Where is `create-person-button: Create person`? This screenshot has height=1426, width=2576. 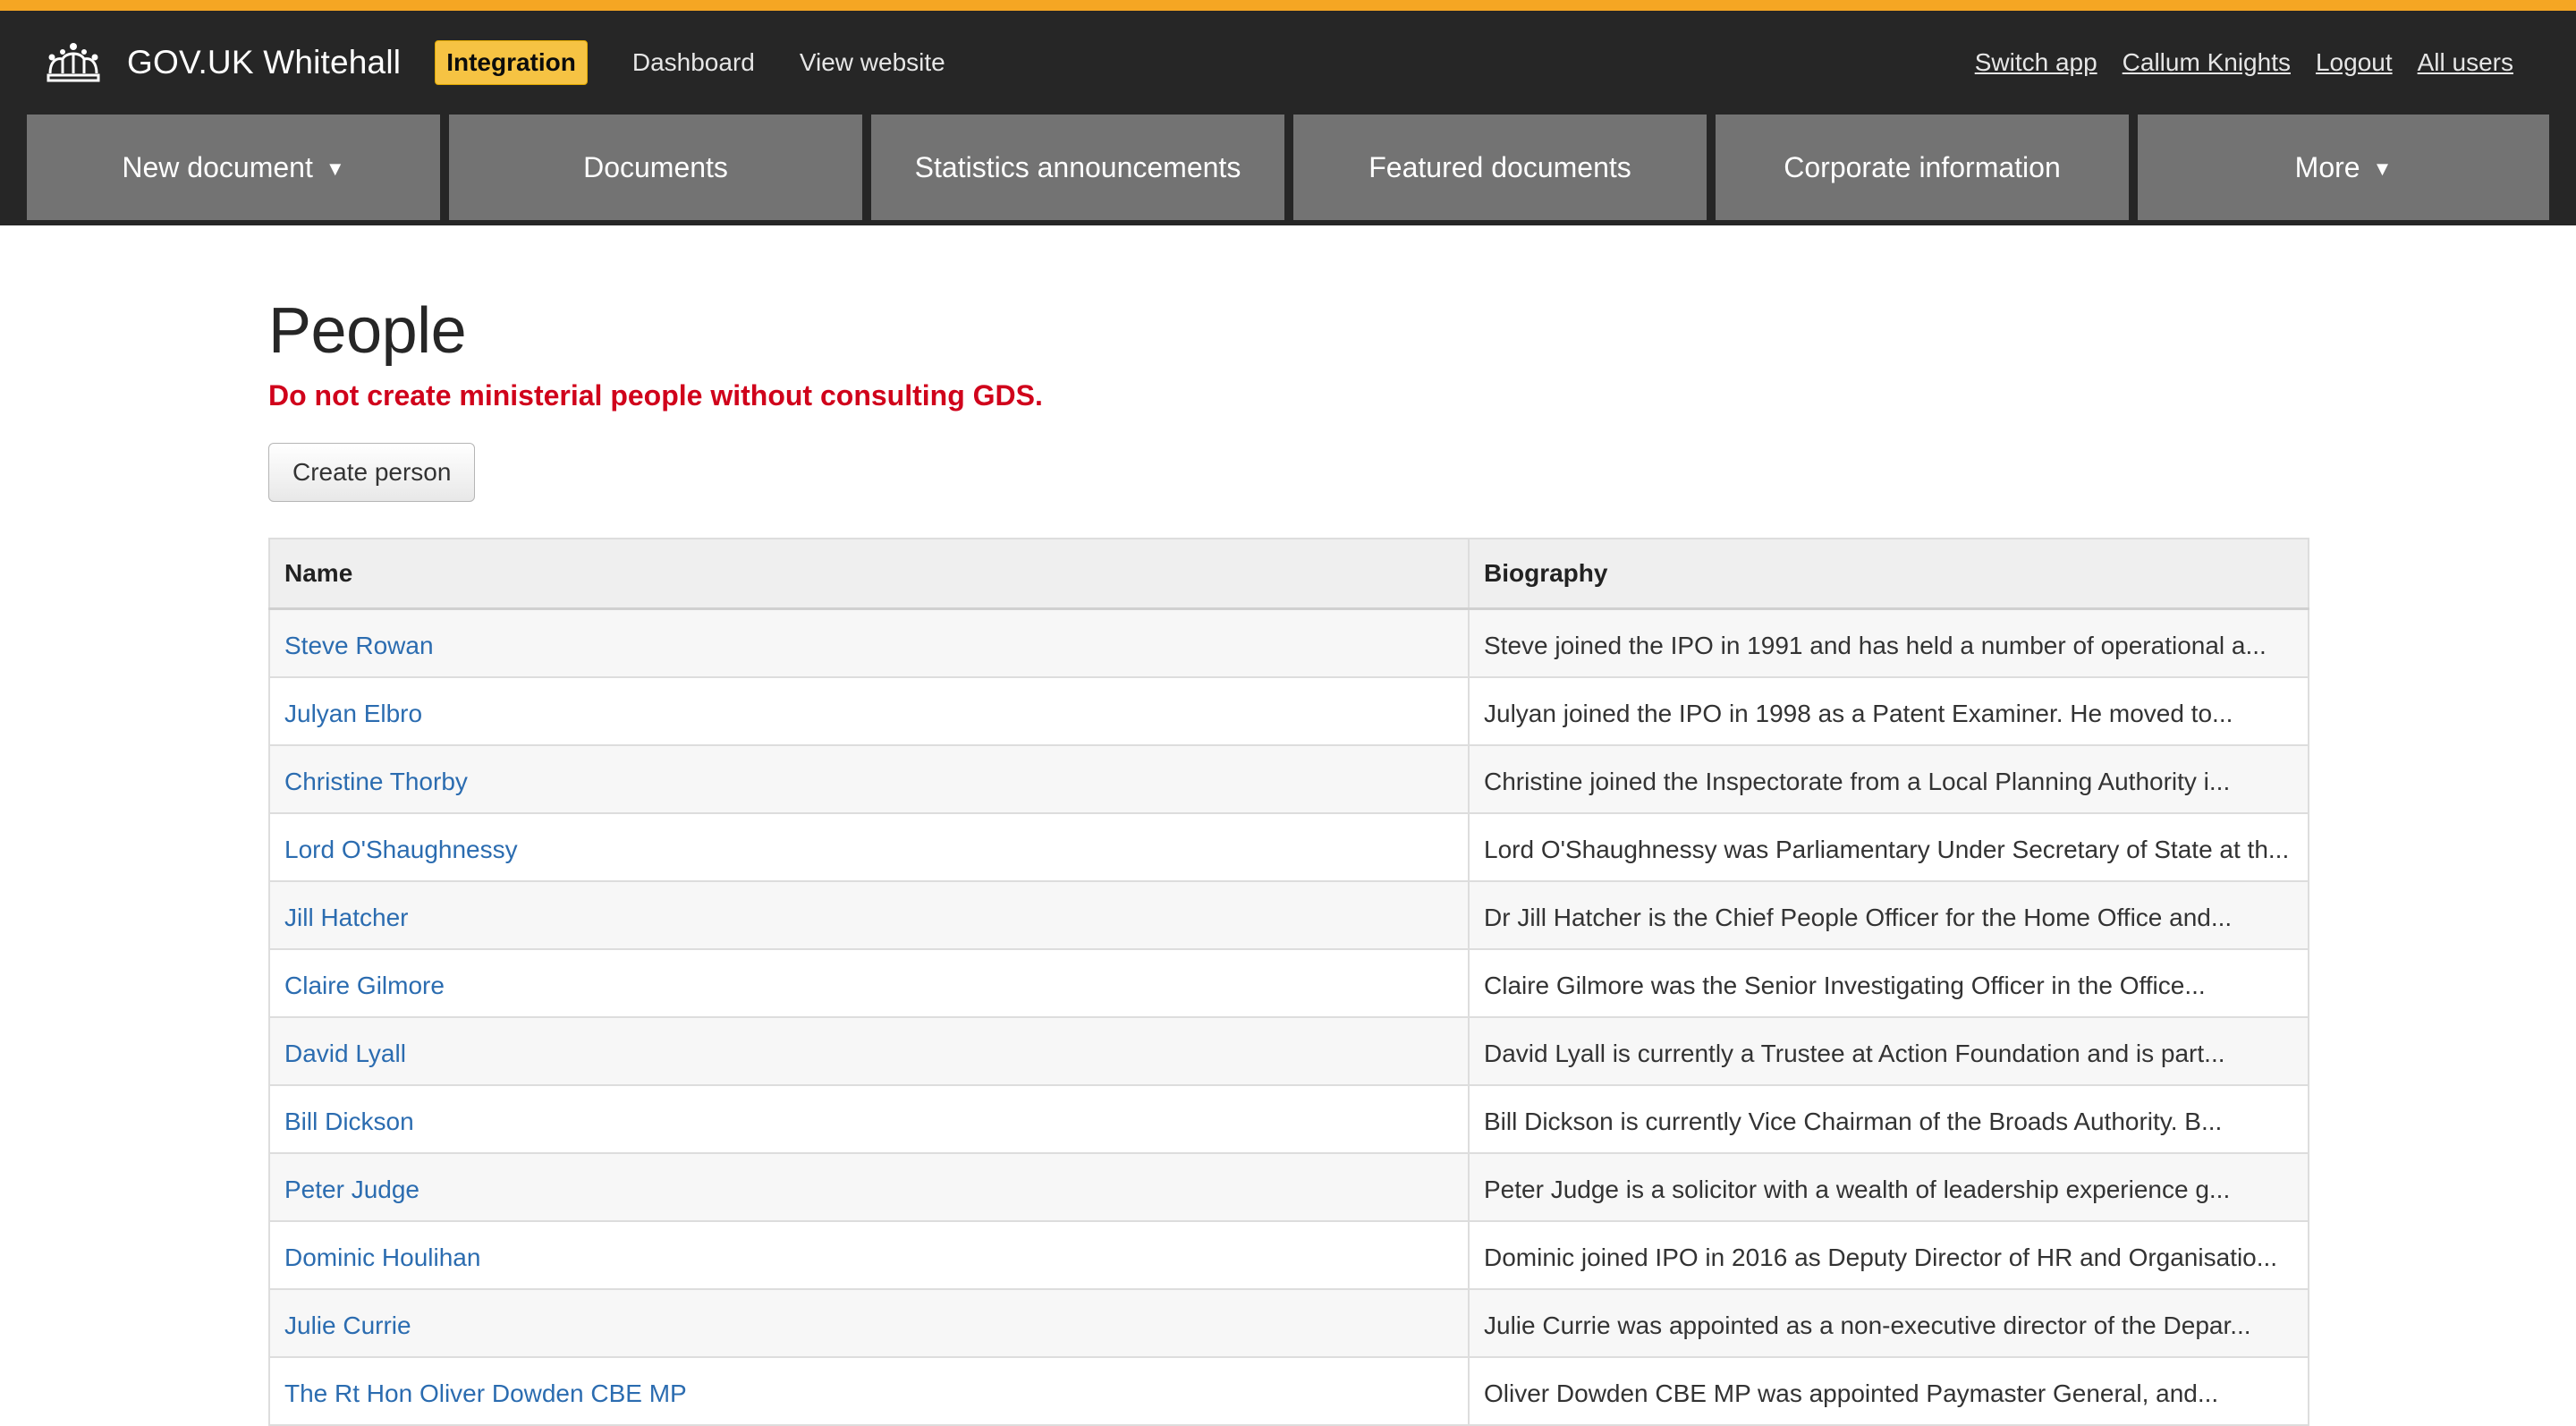 create-person-button: Create person is located at coordinates (372, 473).